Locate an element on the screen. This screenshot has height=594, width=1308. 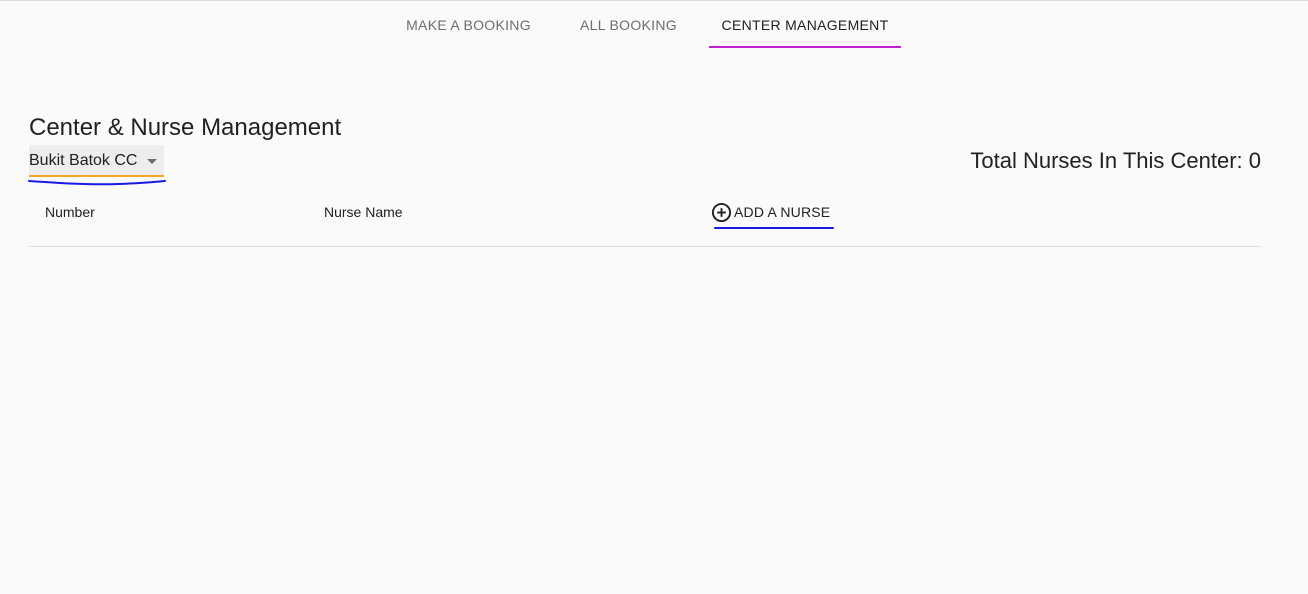
column-header-number: Number is located at coordinates (70, 212).